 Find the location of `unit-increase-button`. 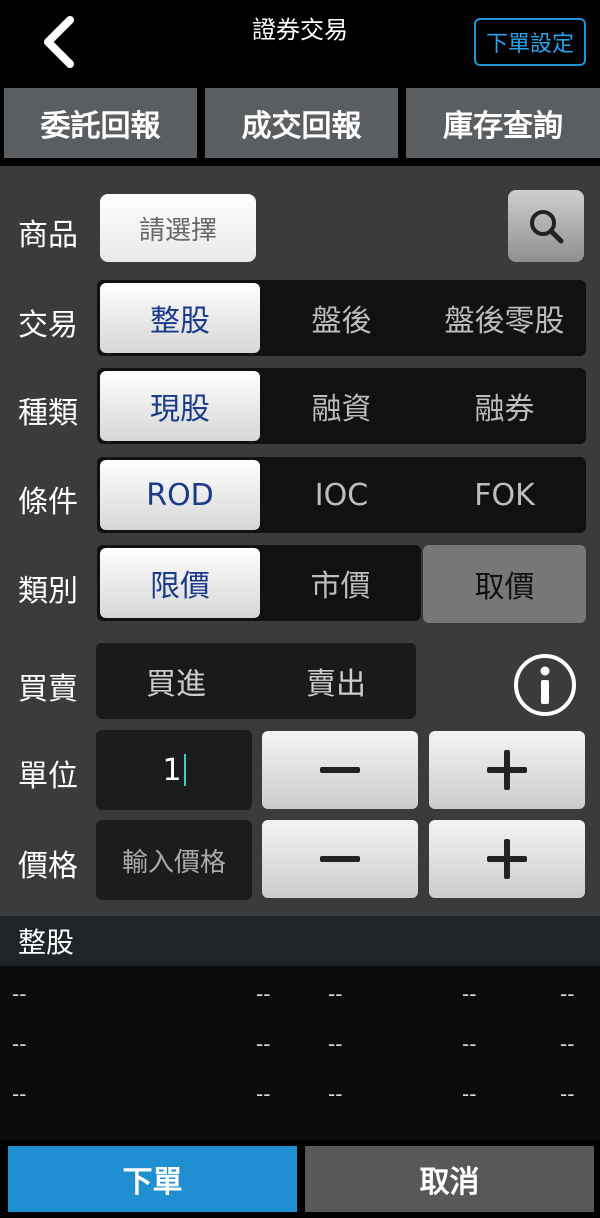

unit-increase-button is located at coordinates (507, 770).